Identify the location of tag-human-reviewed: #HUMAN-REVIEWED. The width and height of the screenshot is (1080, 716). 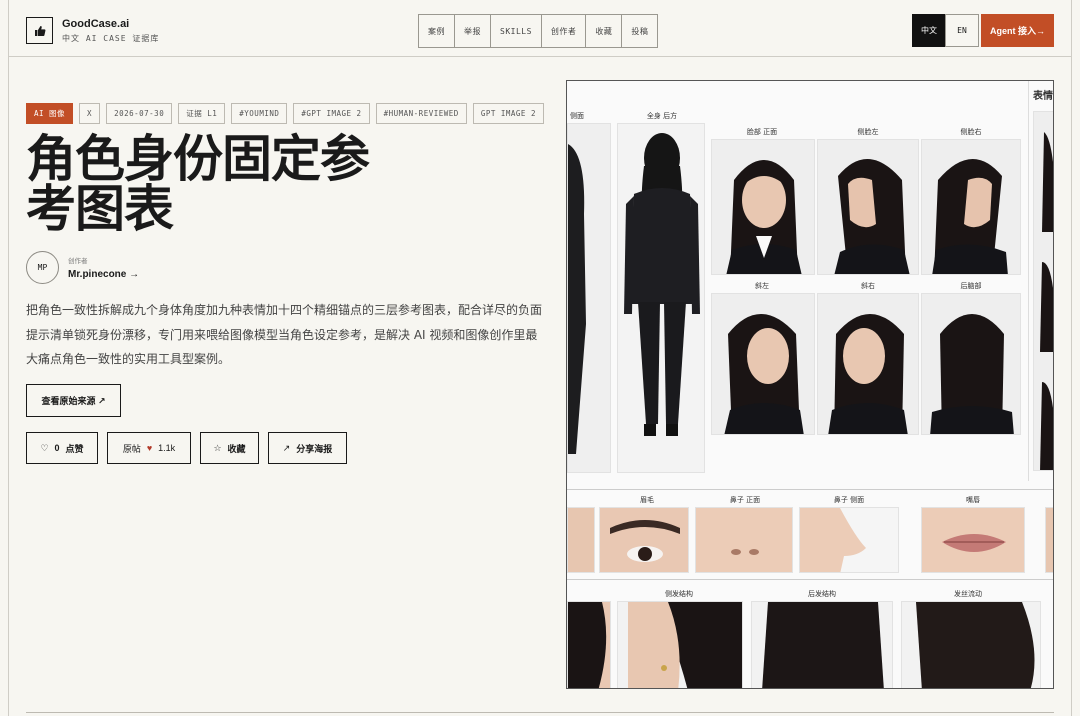
(421, 113).